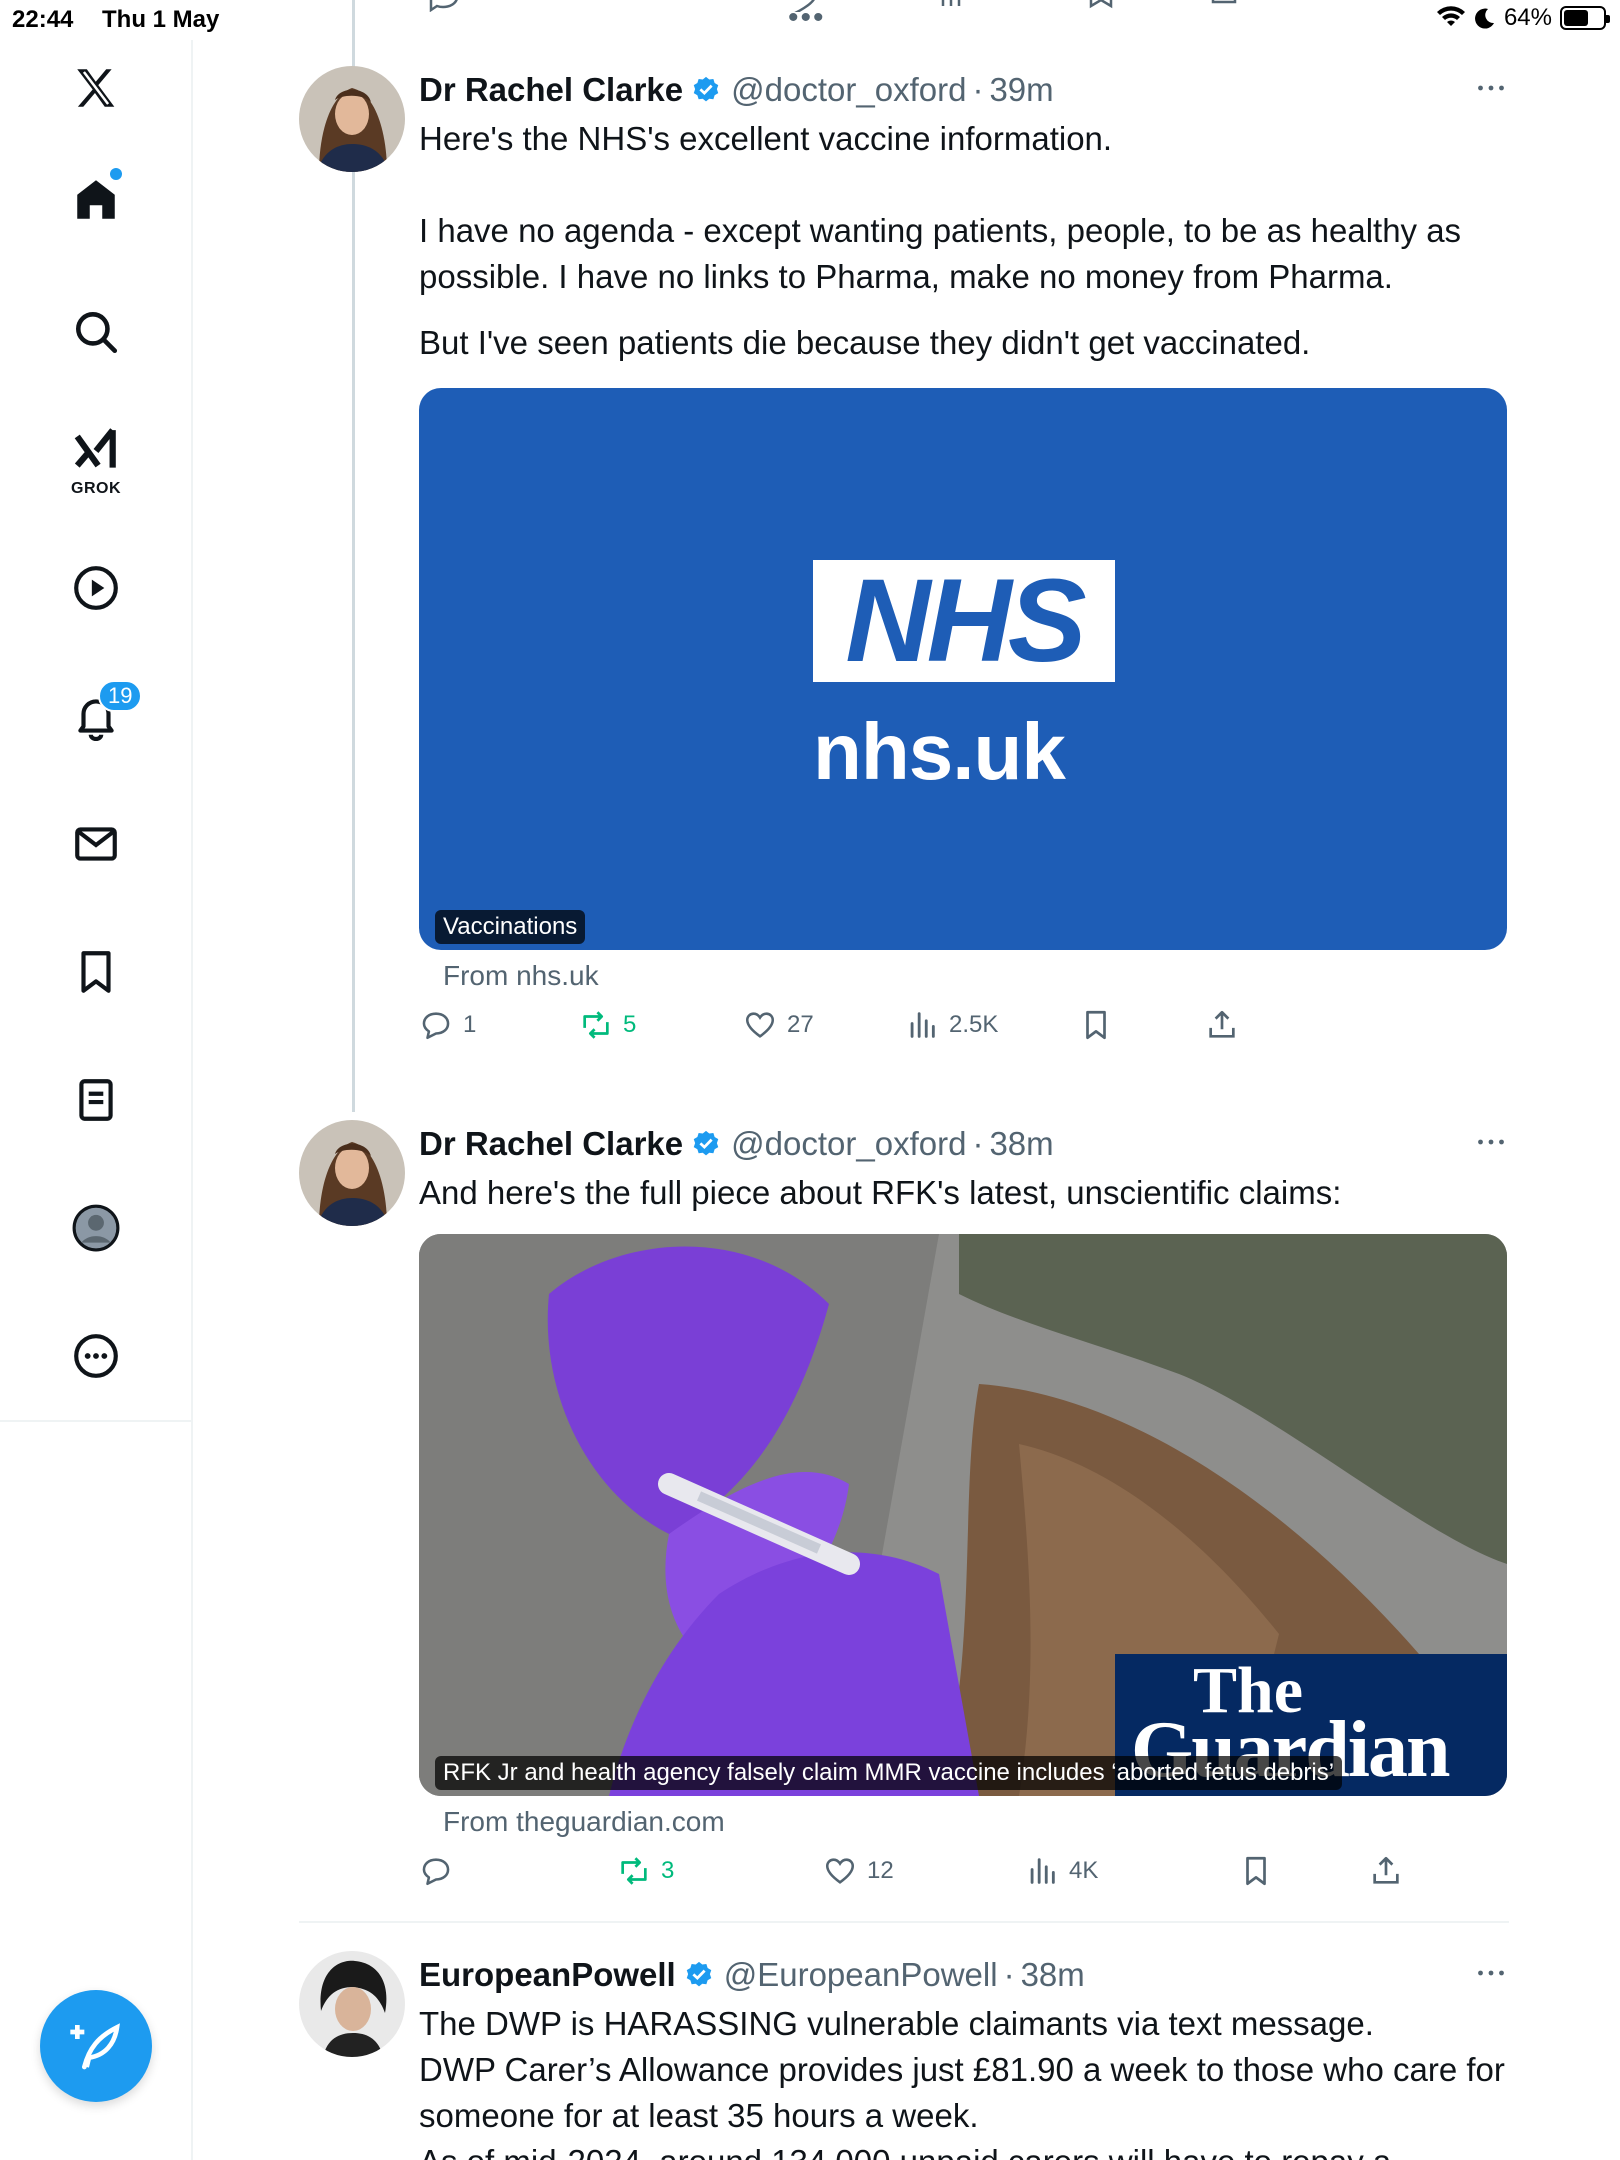  Describe the element at coordinates (858, 1871) in the screenshot. I see `like-button: 12` at that location.